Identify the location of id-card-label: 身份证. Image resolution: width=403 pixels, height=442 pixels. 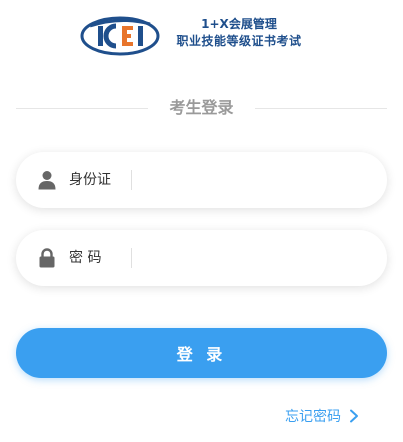
(90, 180).